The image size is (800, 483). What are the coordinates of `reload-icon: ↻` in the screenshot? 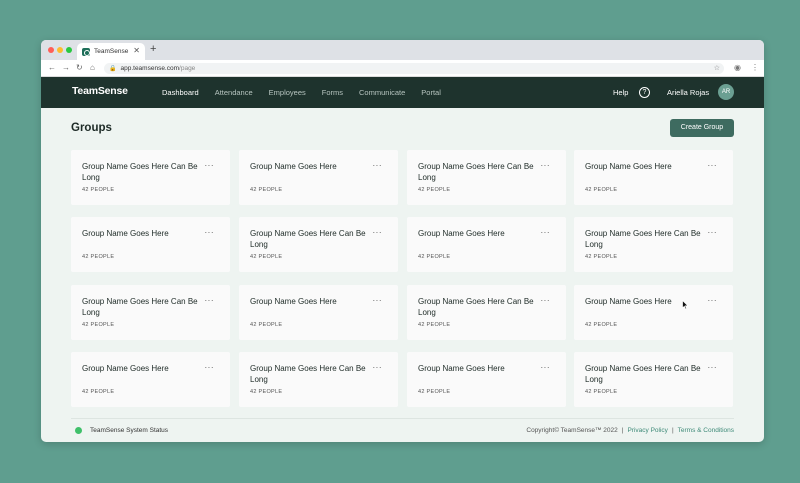 It's located at (79, 68).